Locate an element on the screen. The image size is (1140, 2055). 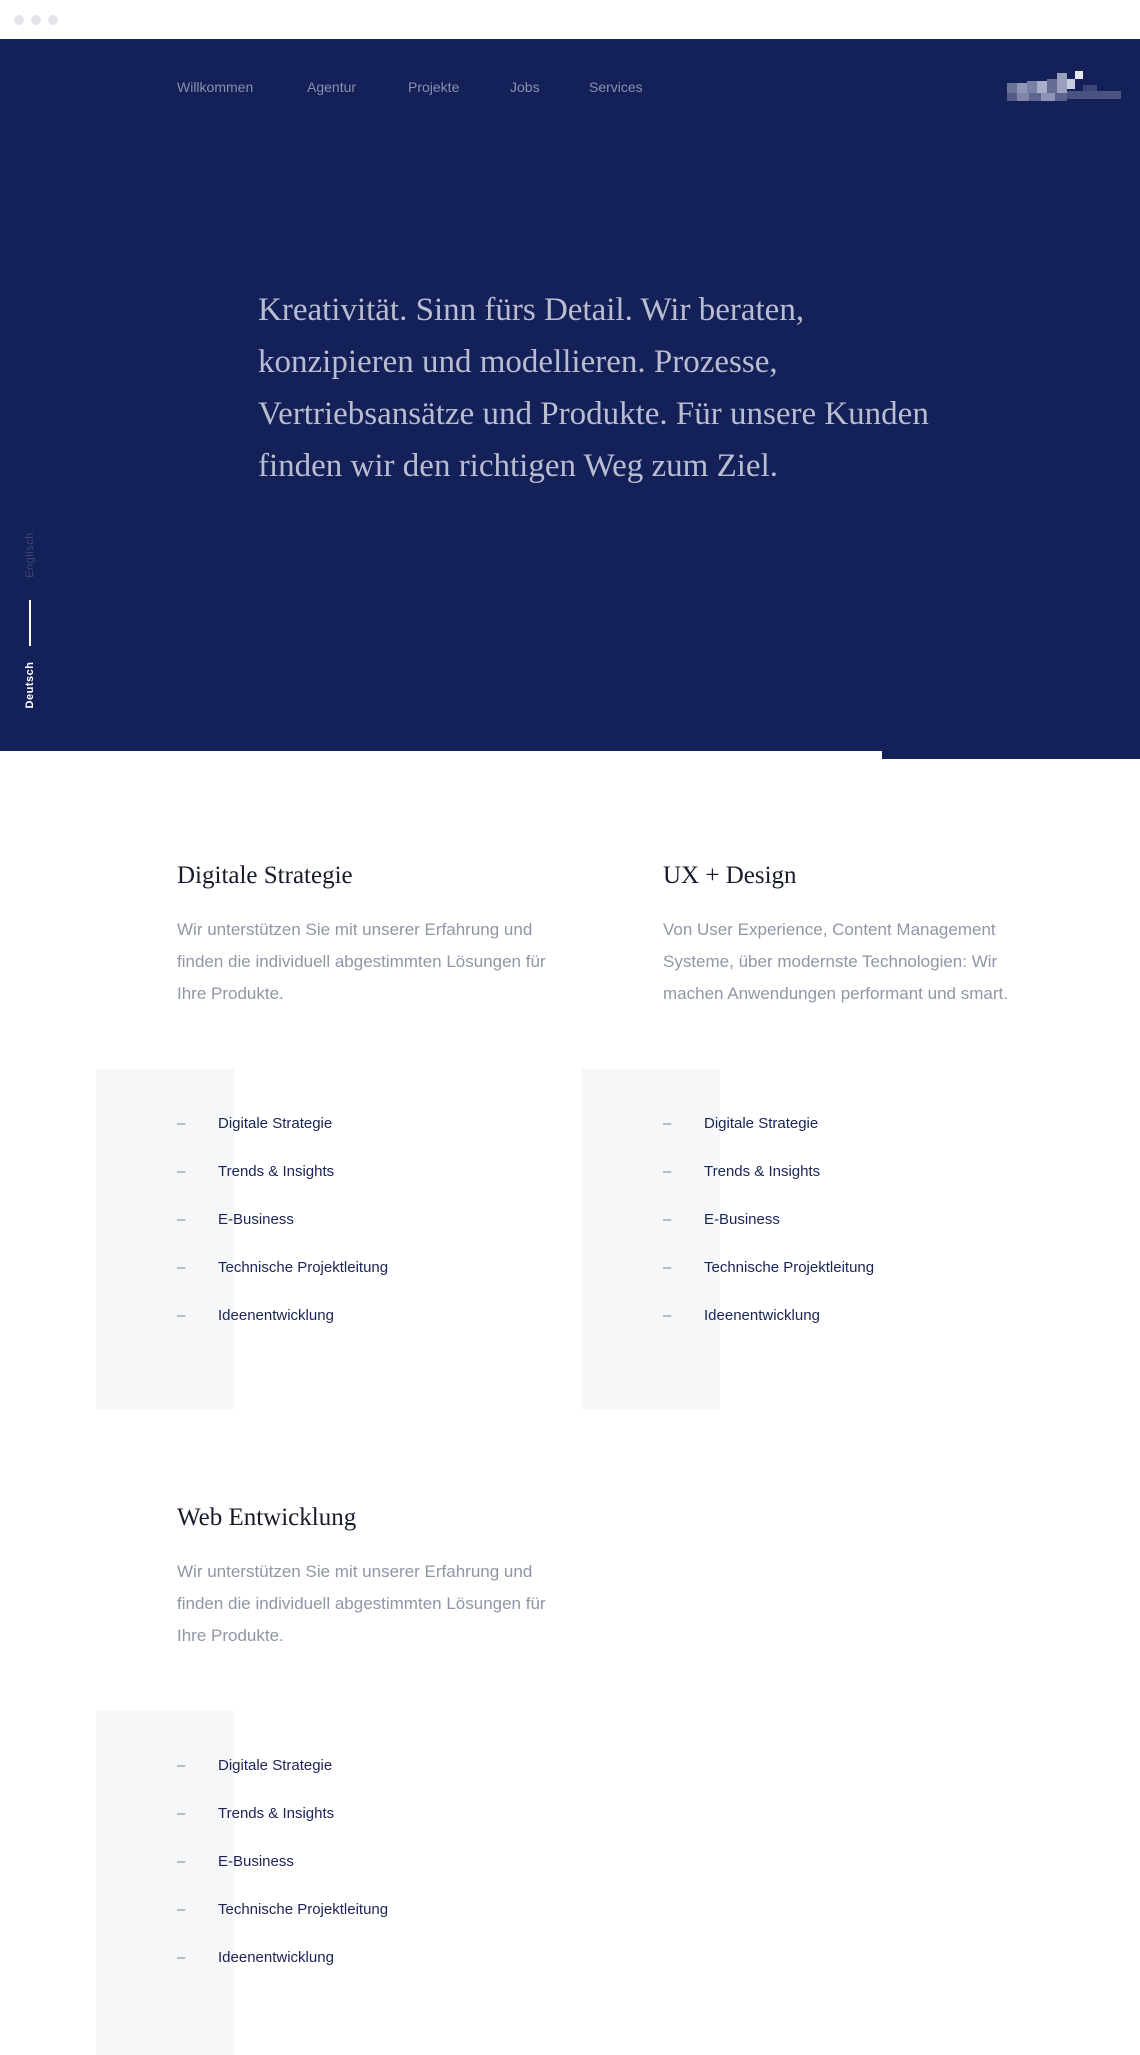
brand-logo-icon is located at coordinates (1064, 89).